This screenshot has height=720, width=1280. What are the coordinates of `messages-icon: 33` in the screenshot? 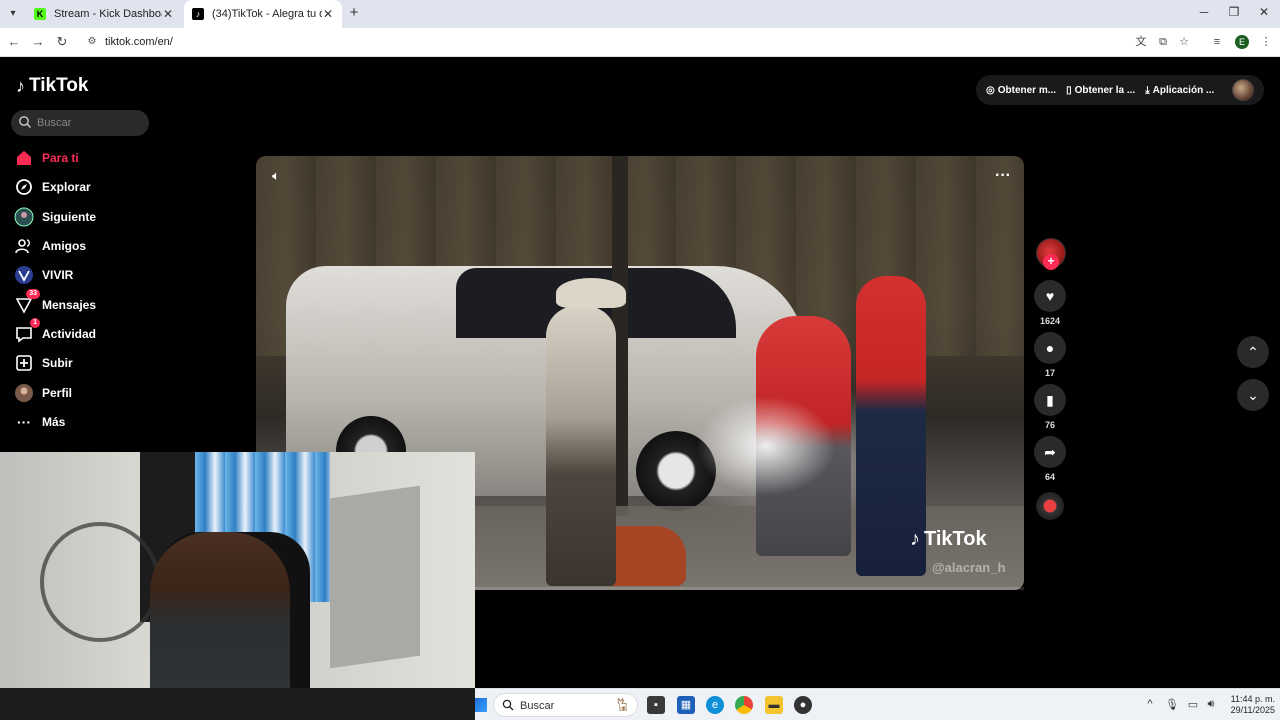 It's located at (27, 302).